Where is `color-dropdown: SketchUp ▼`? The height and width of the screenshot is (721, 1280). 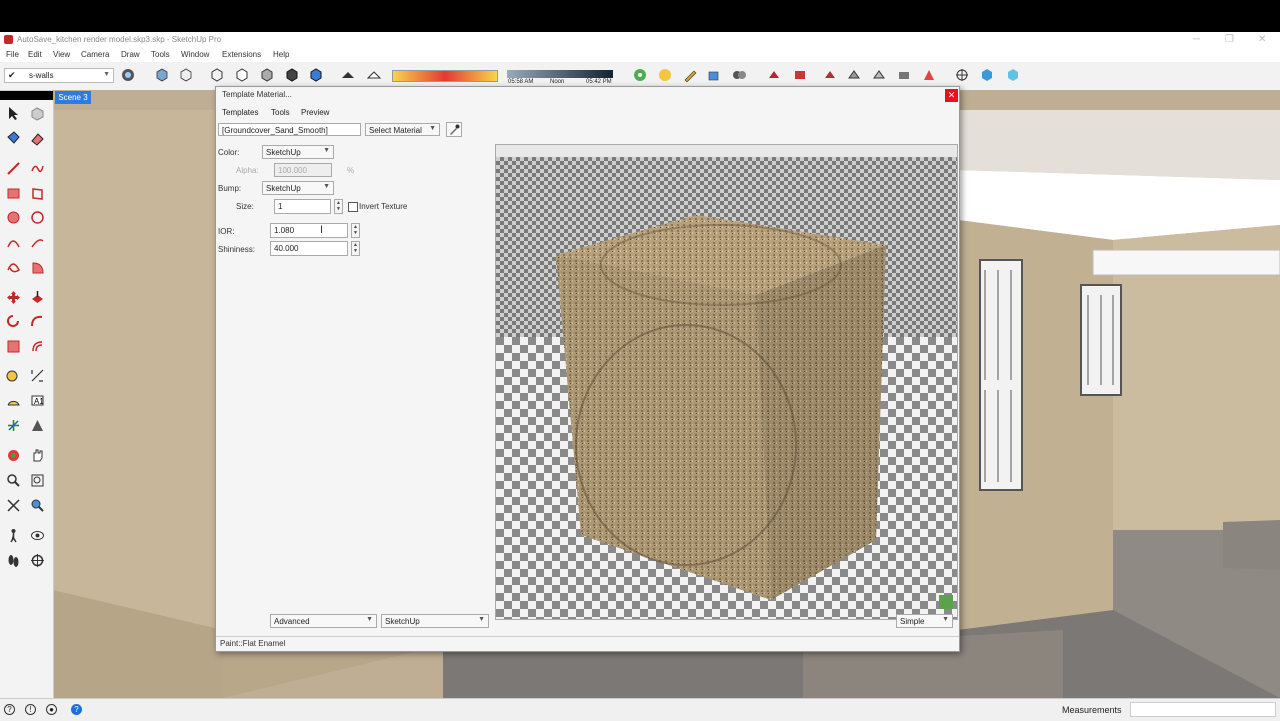 color-dropdown: SketchUp ▼ is located at coordinates (298, 152).